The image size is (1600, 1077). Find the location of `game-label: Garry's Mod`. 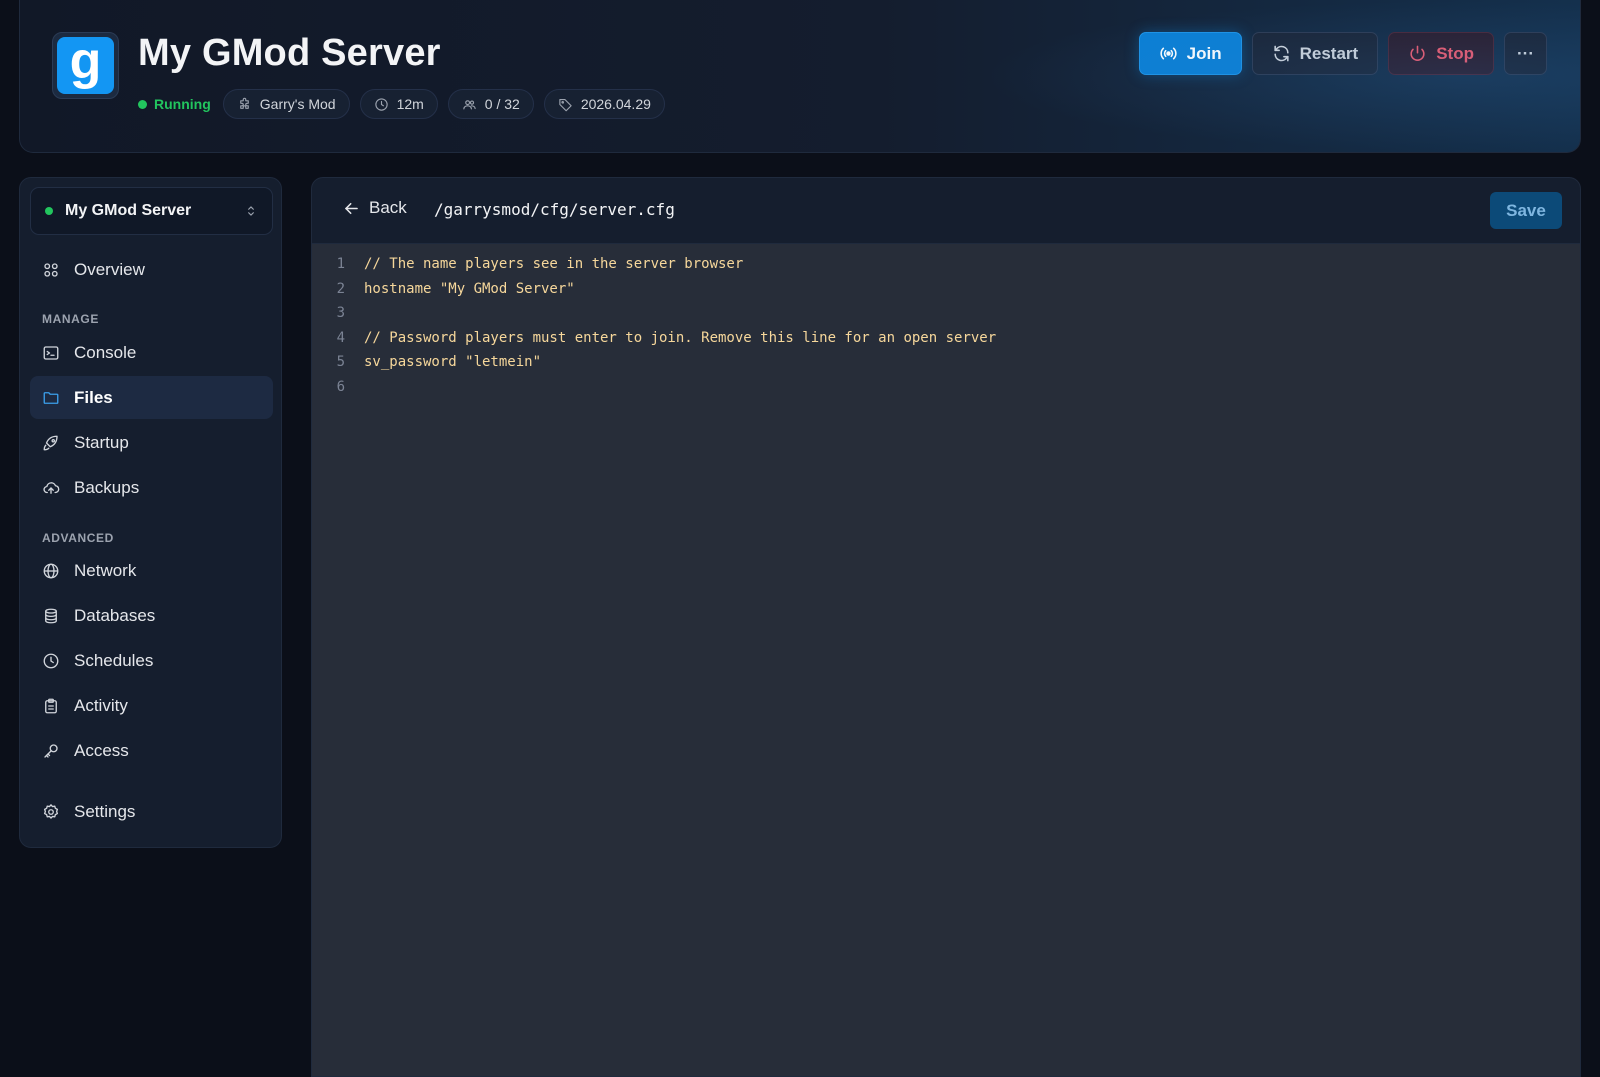

game-label: Garry's Mod is located at coordinates (297, 104).